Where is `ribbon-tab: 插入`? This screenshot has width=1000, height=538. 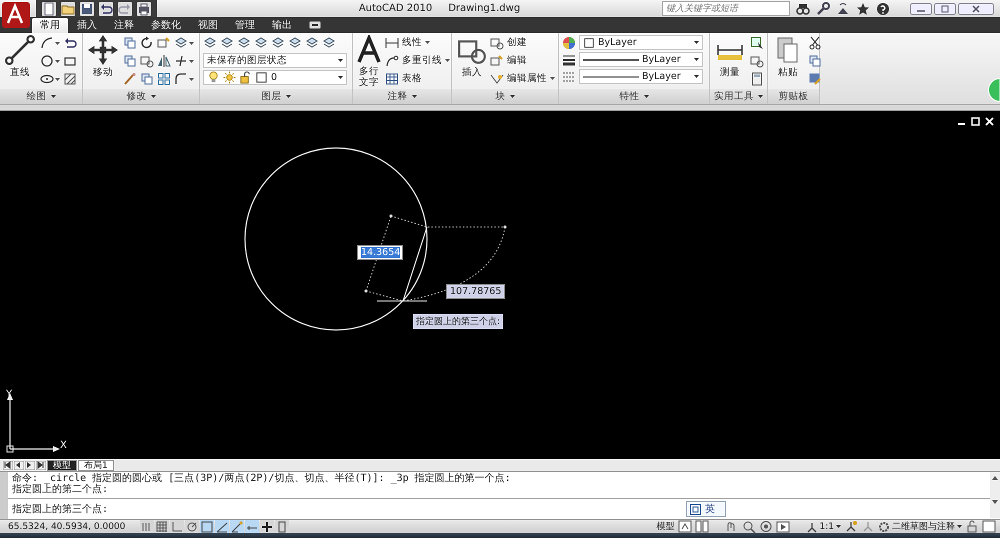
ribbon-tab: 插入 is located at coordinates (87, 25).